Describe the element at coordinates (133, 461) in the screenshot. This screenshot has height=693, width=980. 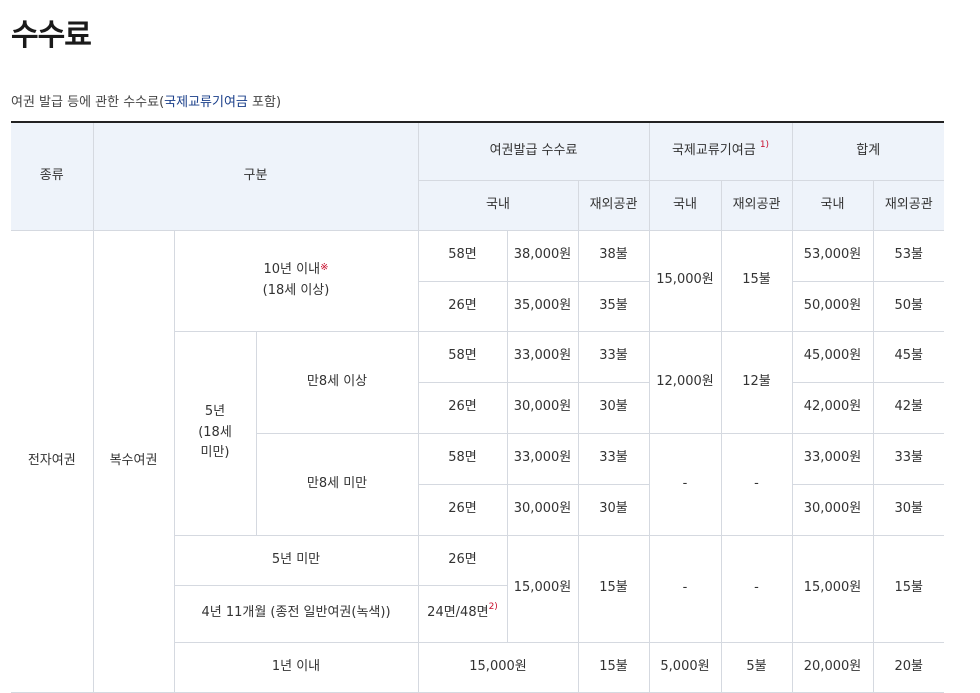
I see `cell-subtype-multiple: 복수여권` at that location.